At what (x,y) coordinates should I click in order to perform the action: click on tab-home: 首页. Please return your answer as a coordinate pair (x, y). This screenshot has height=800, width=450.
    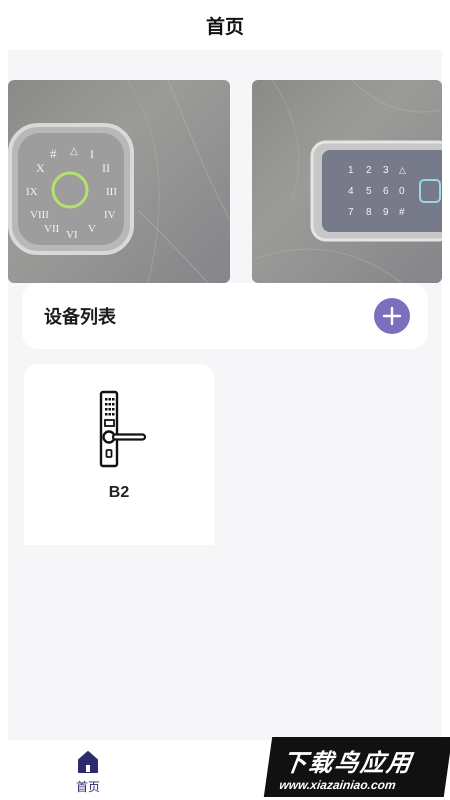
    Looking at the image, I should click on (88, 772).